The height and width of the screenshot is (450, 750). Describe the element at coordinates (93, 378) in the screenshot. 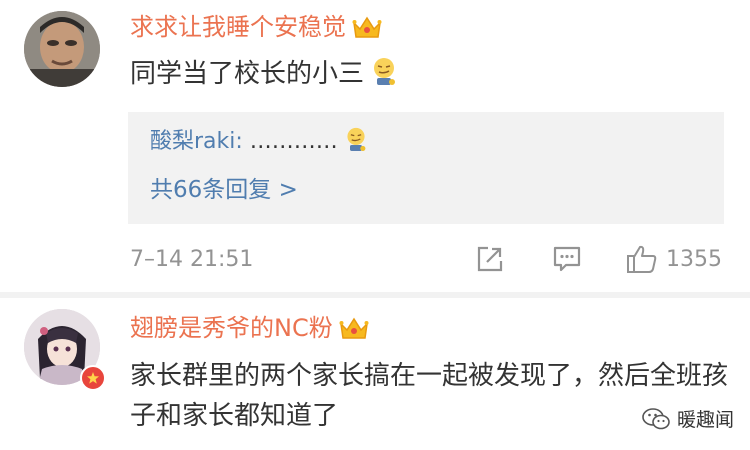

I see `verified-badge-icon` at that location.